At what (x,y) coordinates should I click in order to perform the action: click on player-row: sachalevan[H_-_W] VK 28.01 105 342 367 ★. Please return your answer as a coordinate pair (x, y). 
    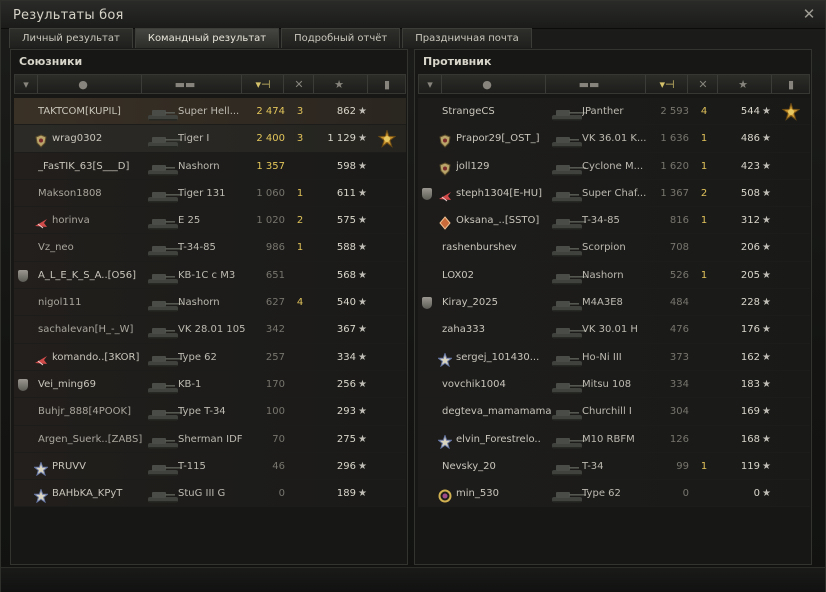
    Looking at the image, I should click on (210, 330).